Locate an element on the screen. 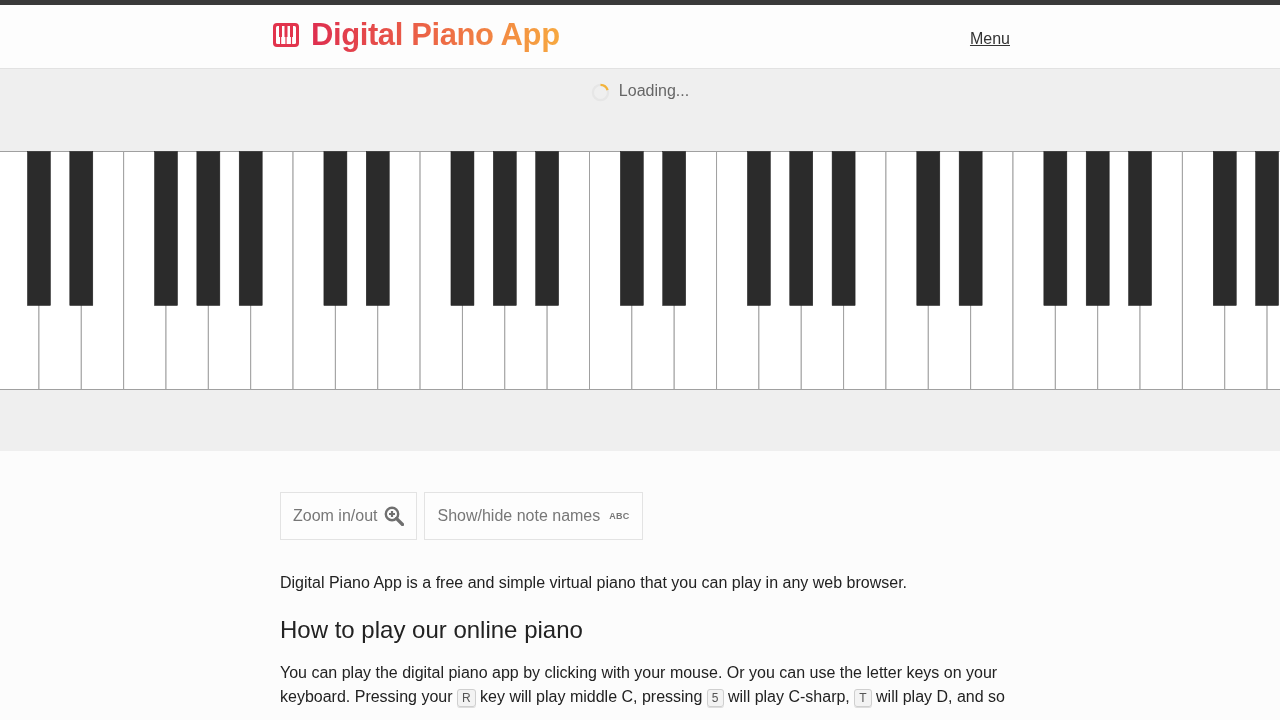 This screenshot has height=720, width=1280. zoom-in-icon is located at coordinates (394, 516).